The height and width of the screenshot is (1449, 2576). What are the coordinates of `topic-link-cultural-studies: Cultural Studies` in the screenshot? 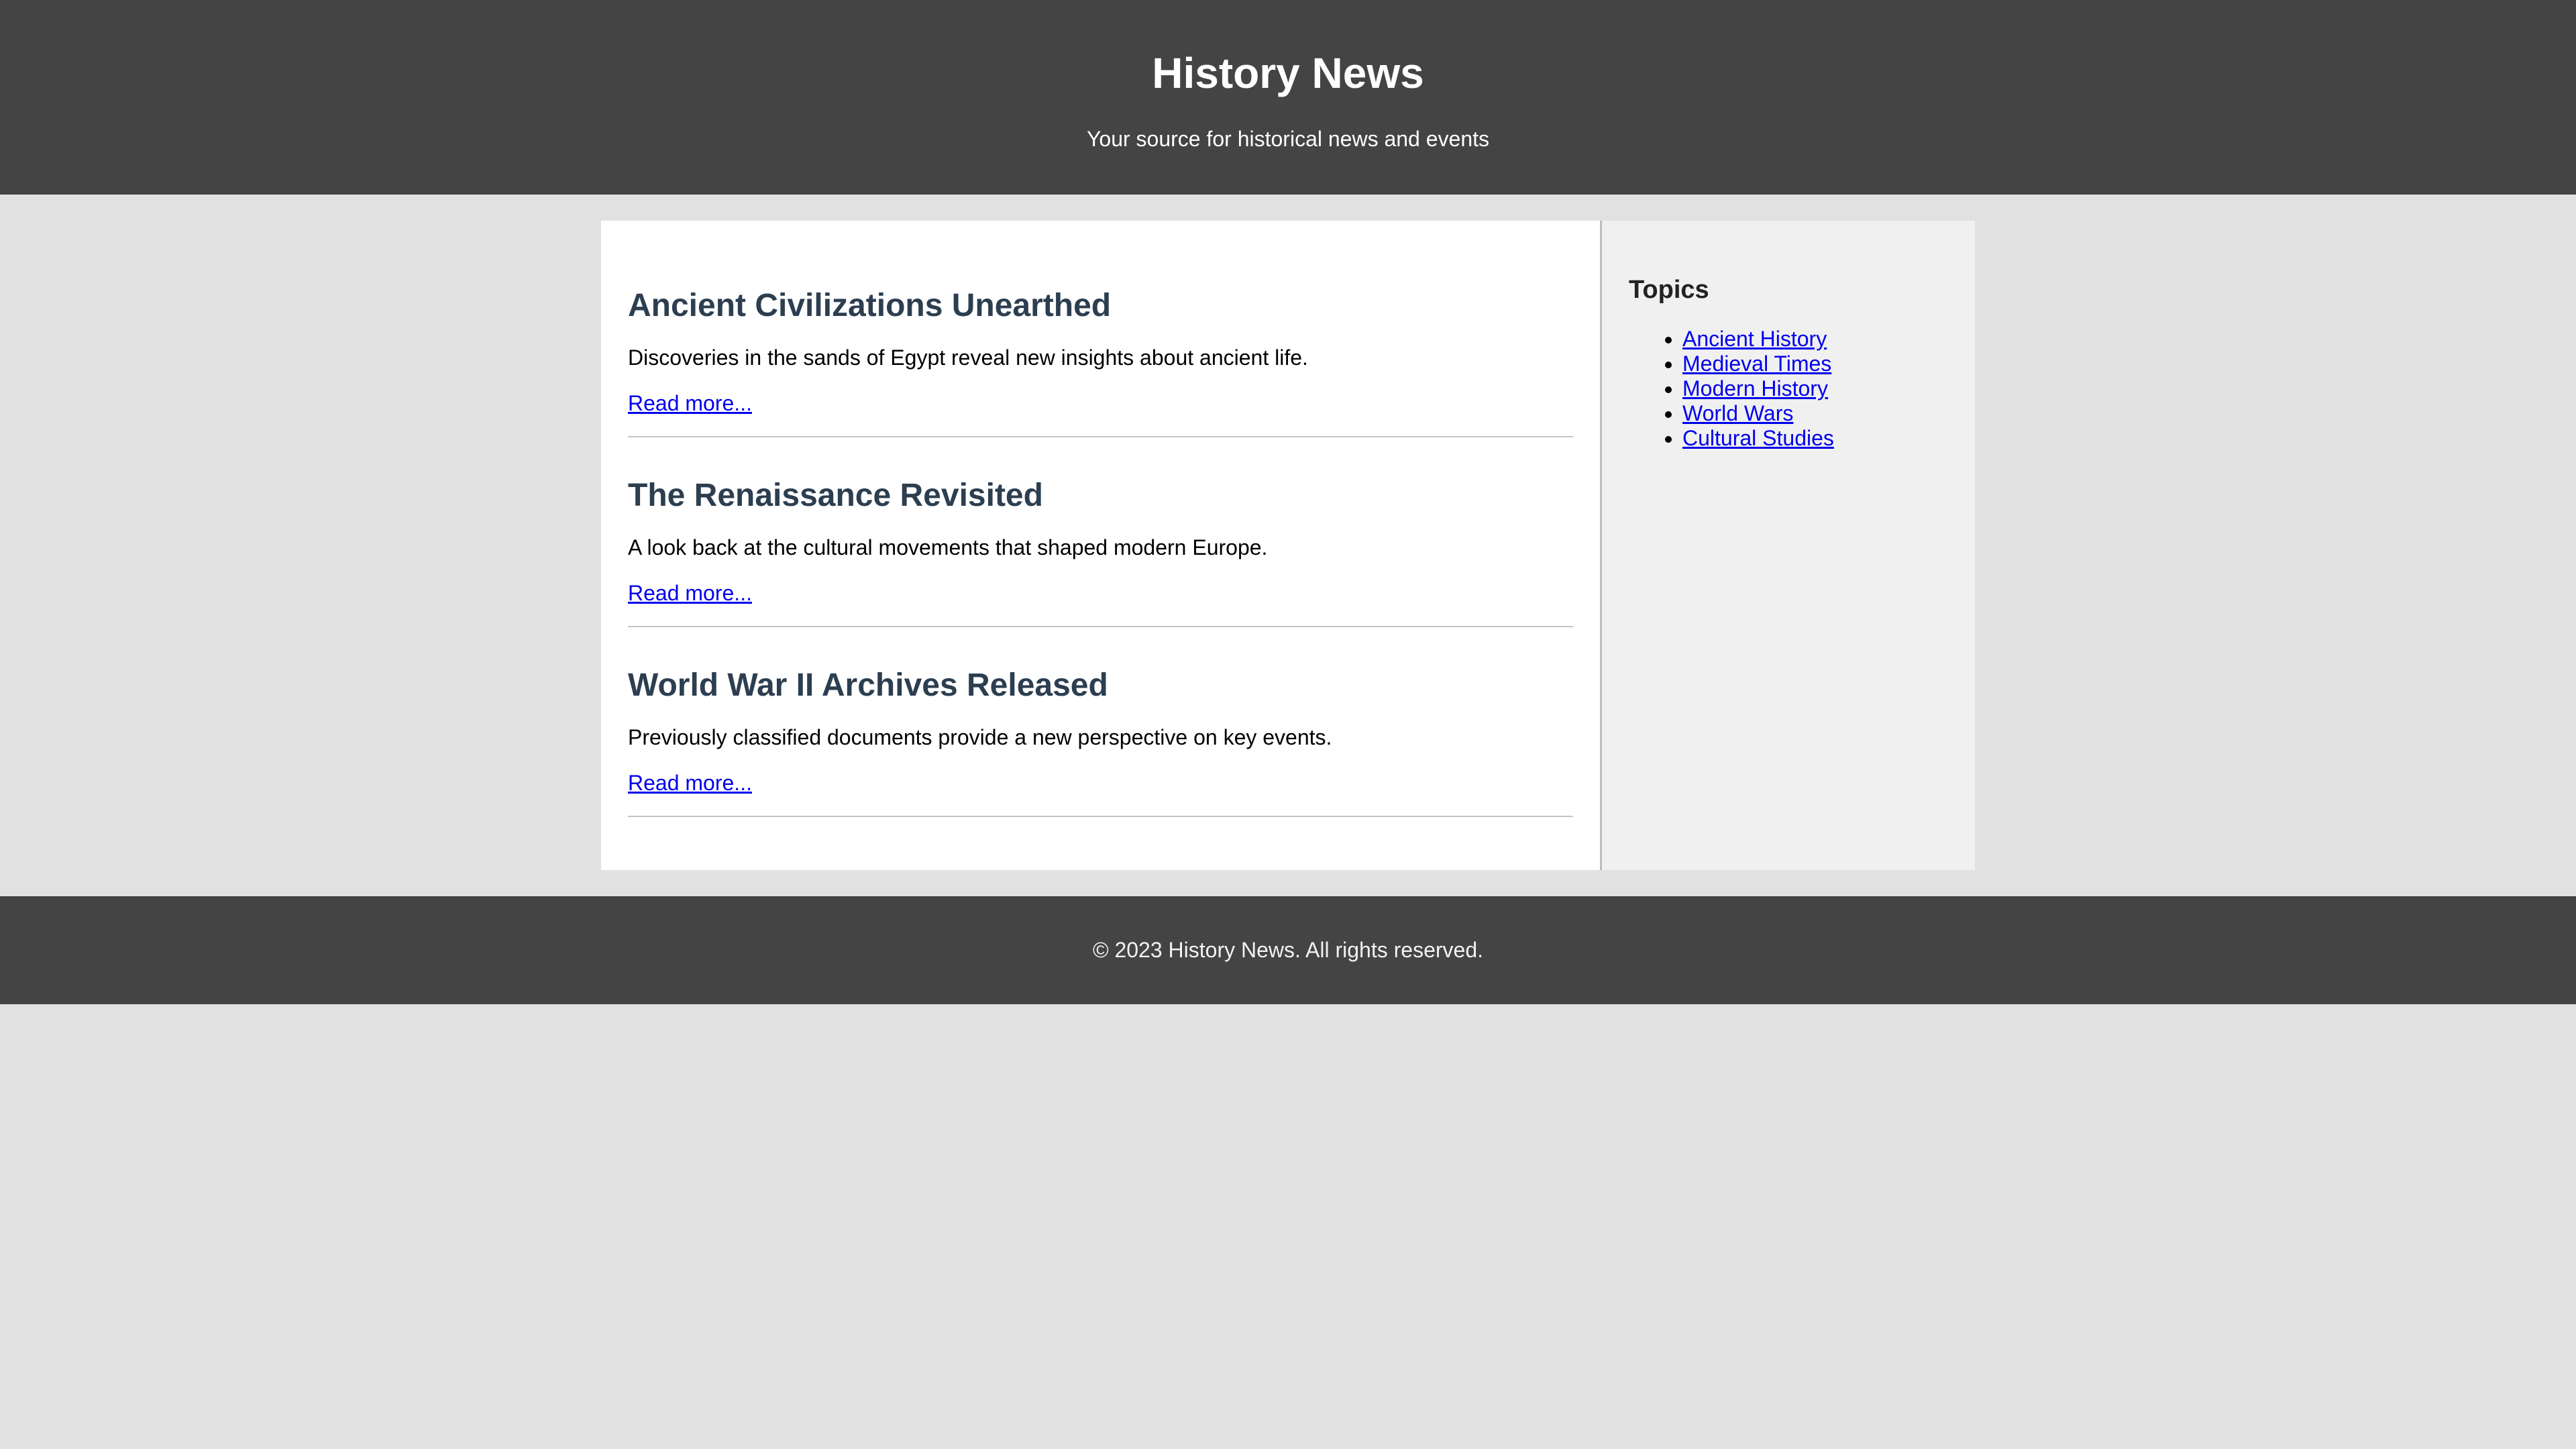 It's located at (1758, 438).